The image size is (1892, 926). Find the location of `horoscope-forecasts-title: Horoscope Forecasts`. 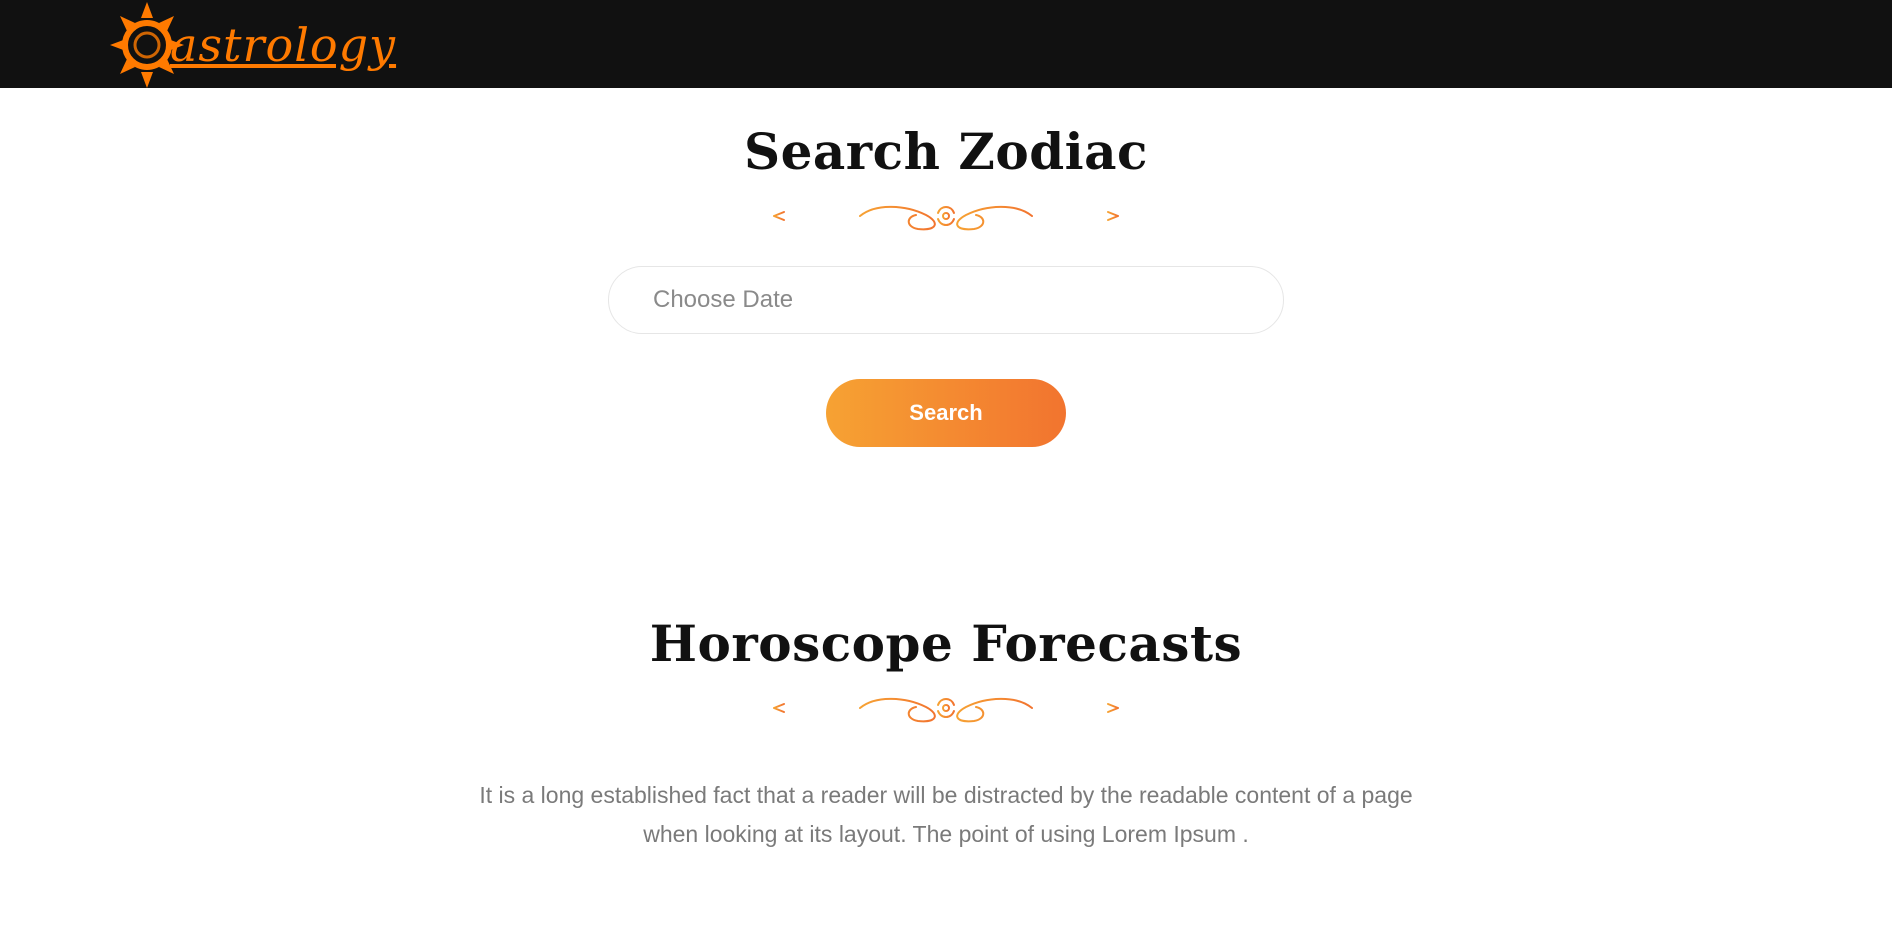

horoscope-forecasts-title: Horoscope Forecasts is located at coordinates (946, 643).